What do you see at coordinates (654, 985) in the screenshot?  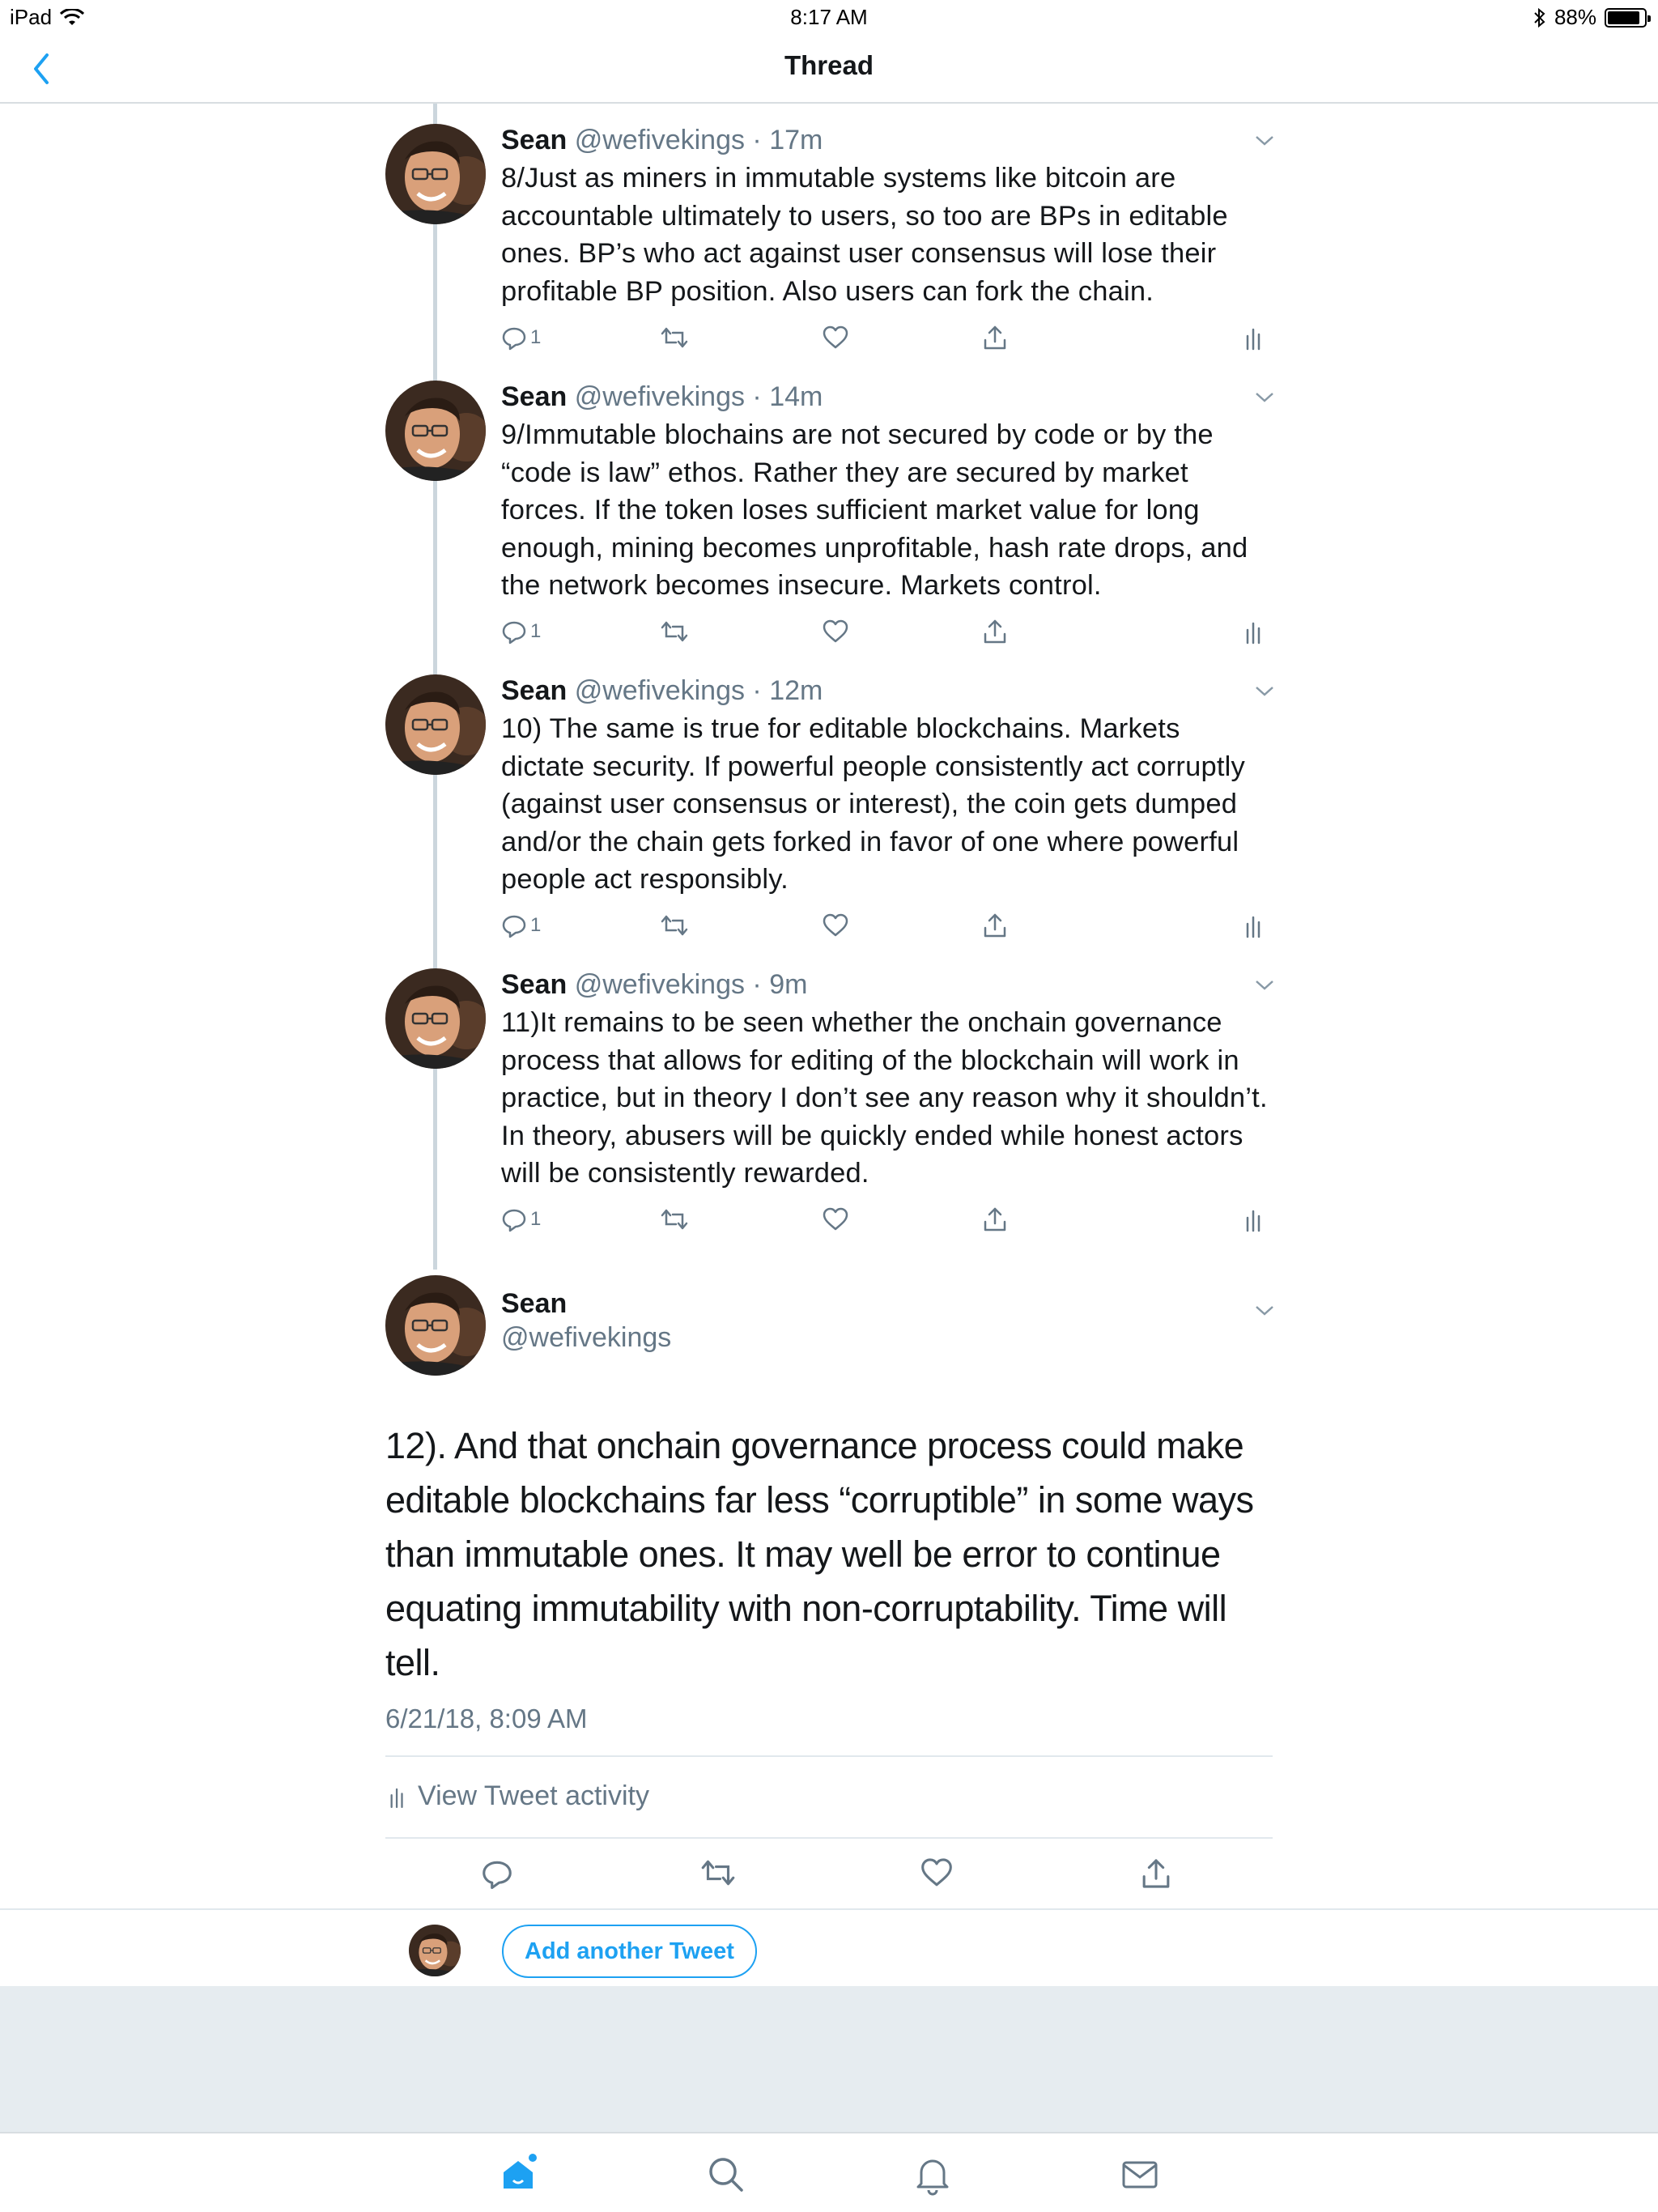 I see `tweet-header: Sean @wefivekings · 9m` at bounding box center [654, 985].